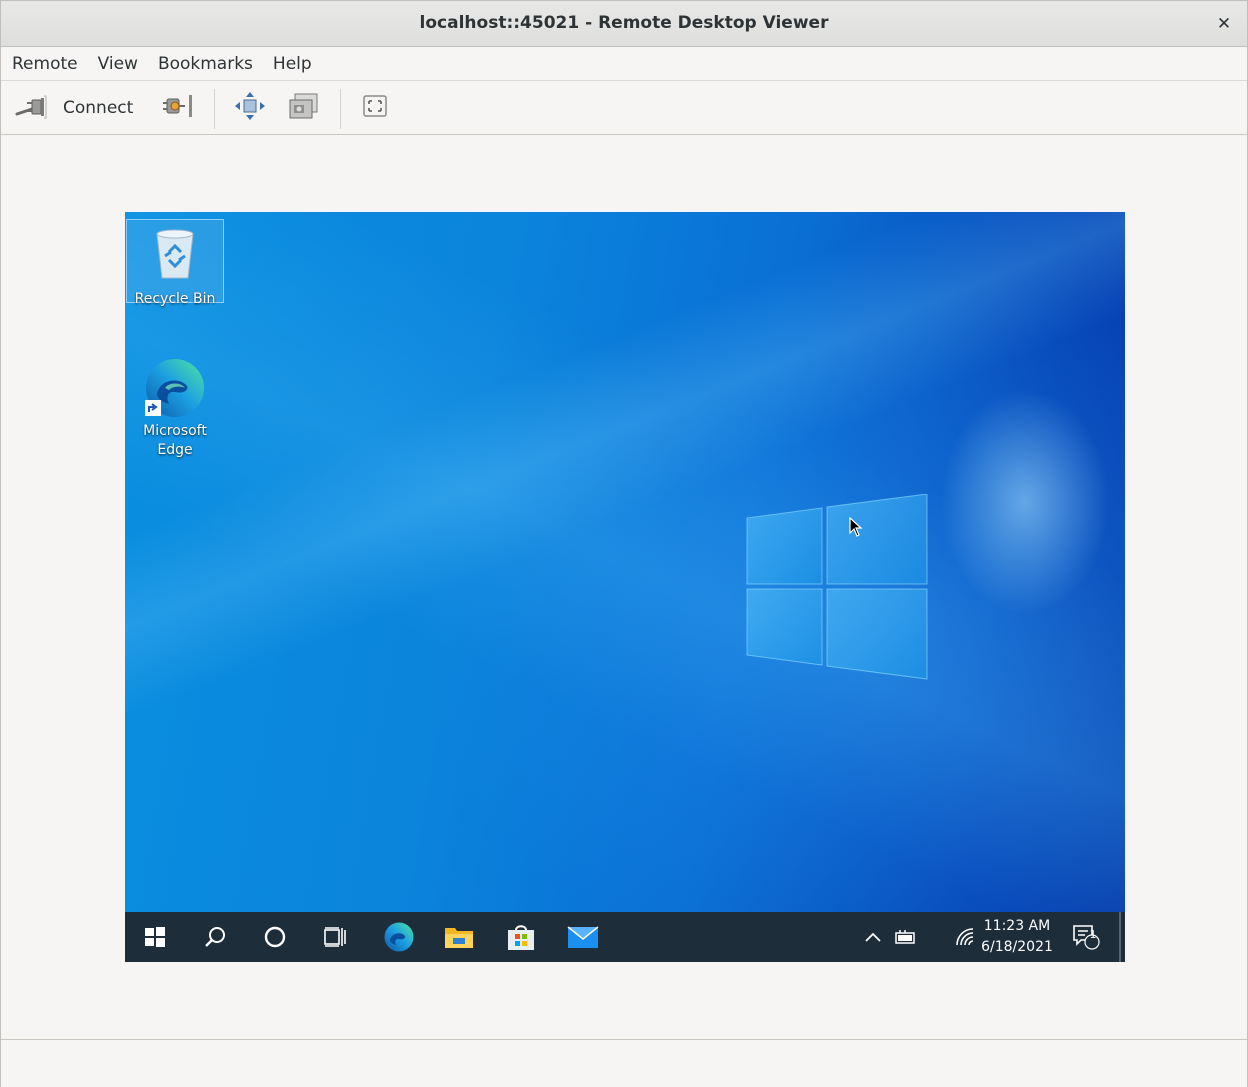 Image resolution: width=1248 pixels, height=1087 pixels. I want to click on desktop-icon-label: Microsoft Edge, so click(175, 440).